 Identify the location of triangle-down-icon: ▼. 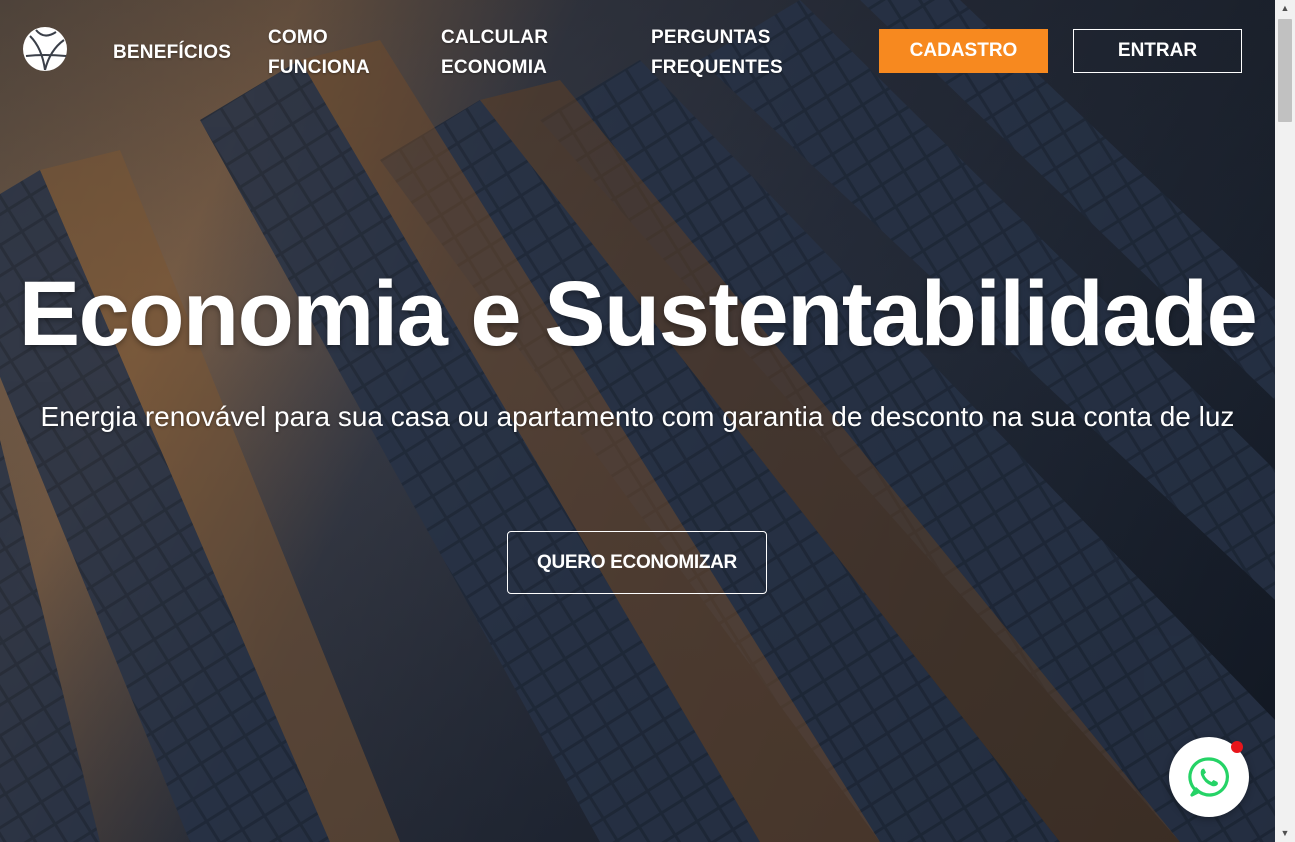
(1285, 833).